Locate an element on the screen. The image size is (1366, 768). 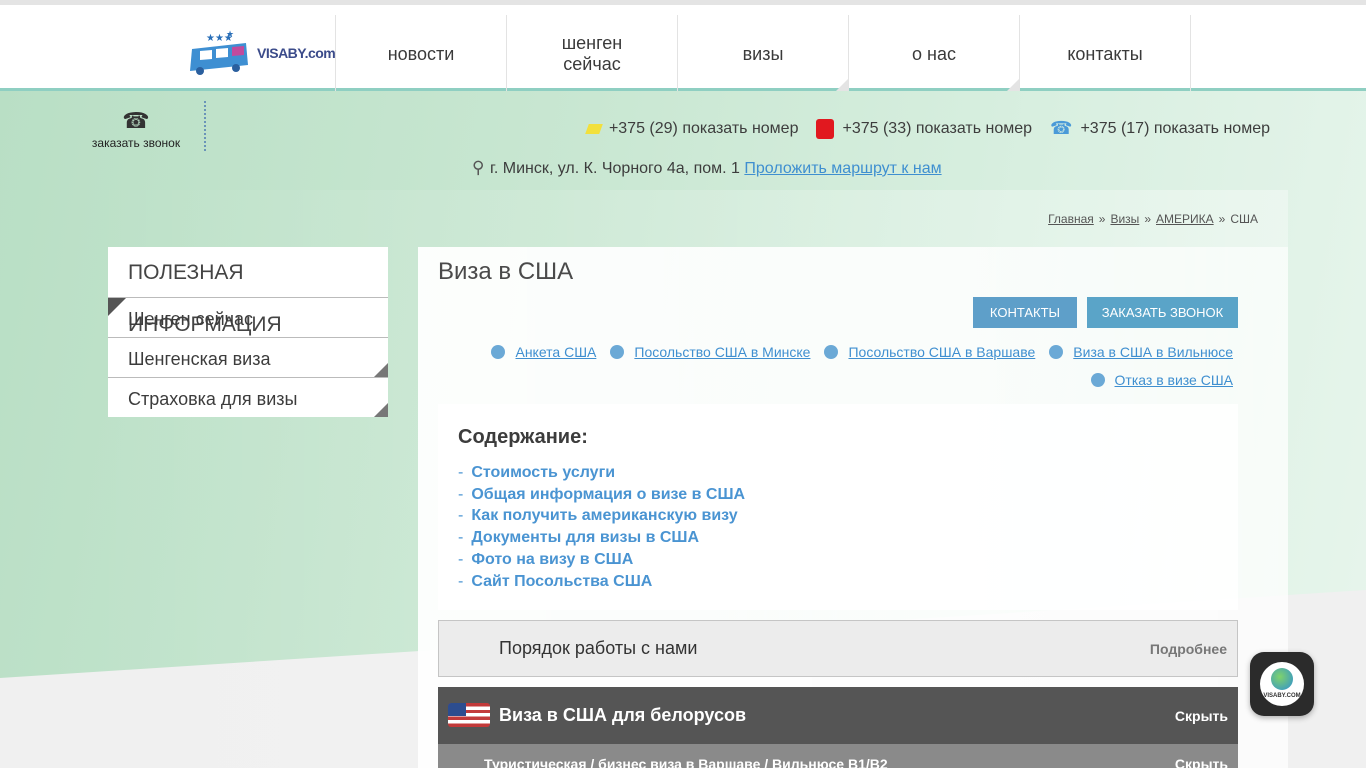
phone-handset-icon: ☎ is located at coordinates (136, 120).